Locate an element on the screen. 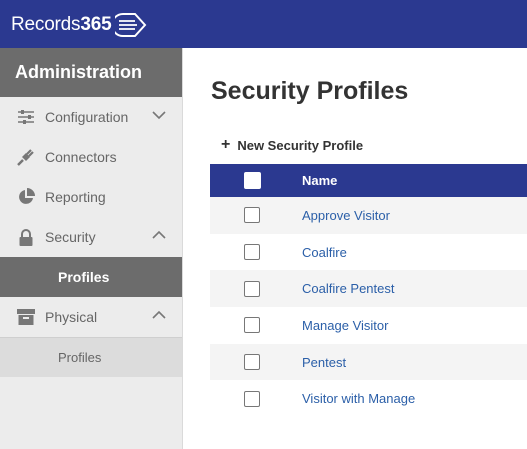  sidebar-heading: Administration is located at coordinates (91, 72).